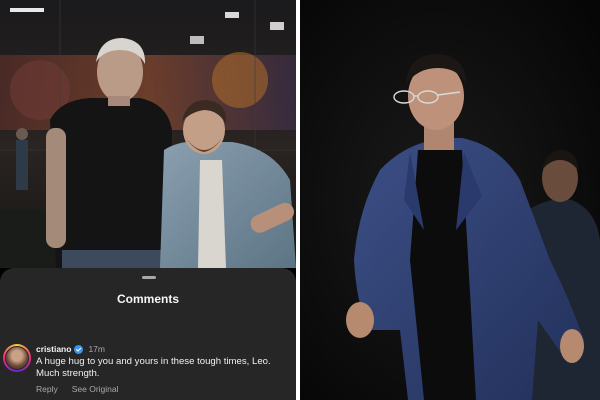 The height and width of the screenshot is (400, 600). What do you see at coordinates (96, 349) in the screenshot?
I see `comment-timestamp: 17m` at bounding box center [96, 349].